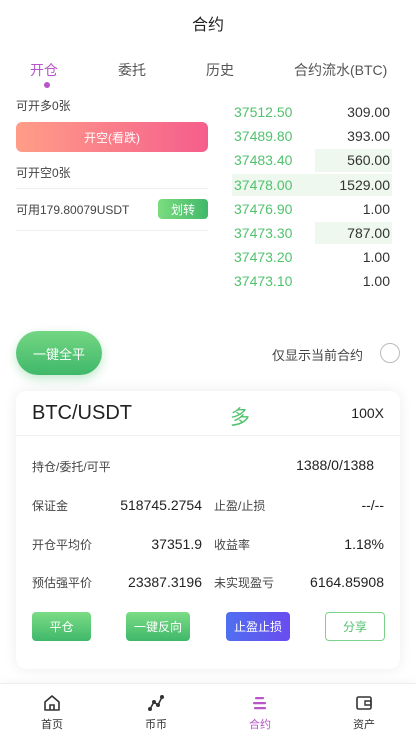 The image size is (416, 737). Describe the element at coordinates (368, 160) in the screenshot. I see `order-qty: 560.00` at that location.